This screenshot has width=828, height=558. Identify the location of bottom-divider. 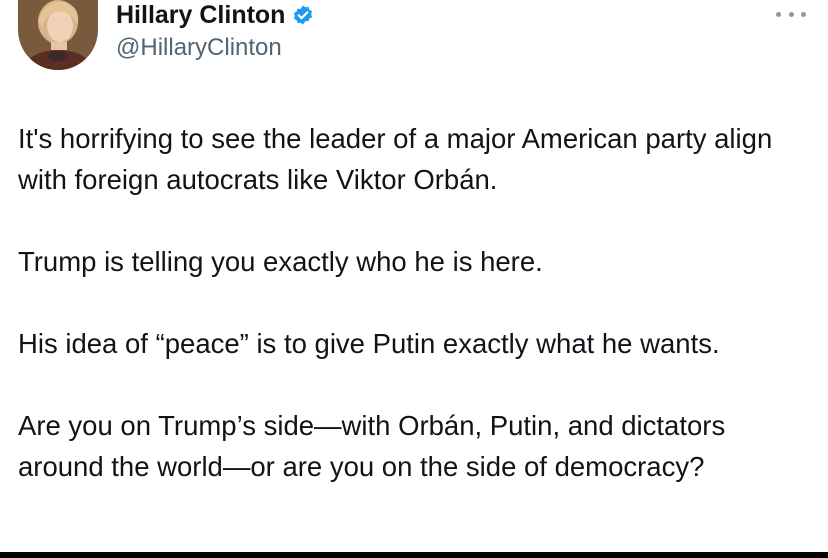
(414, 555).